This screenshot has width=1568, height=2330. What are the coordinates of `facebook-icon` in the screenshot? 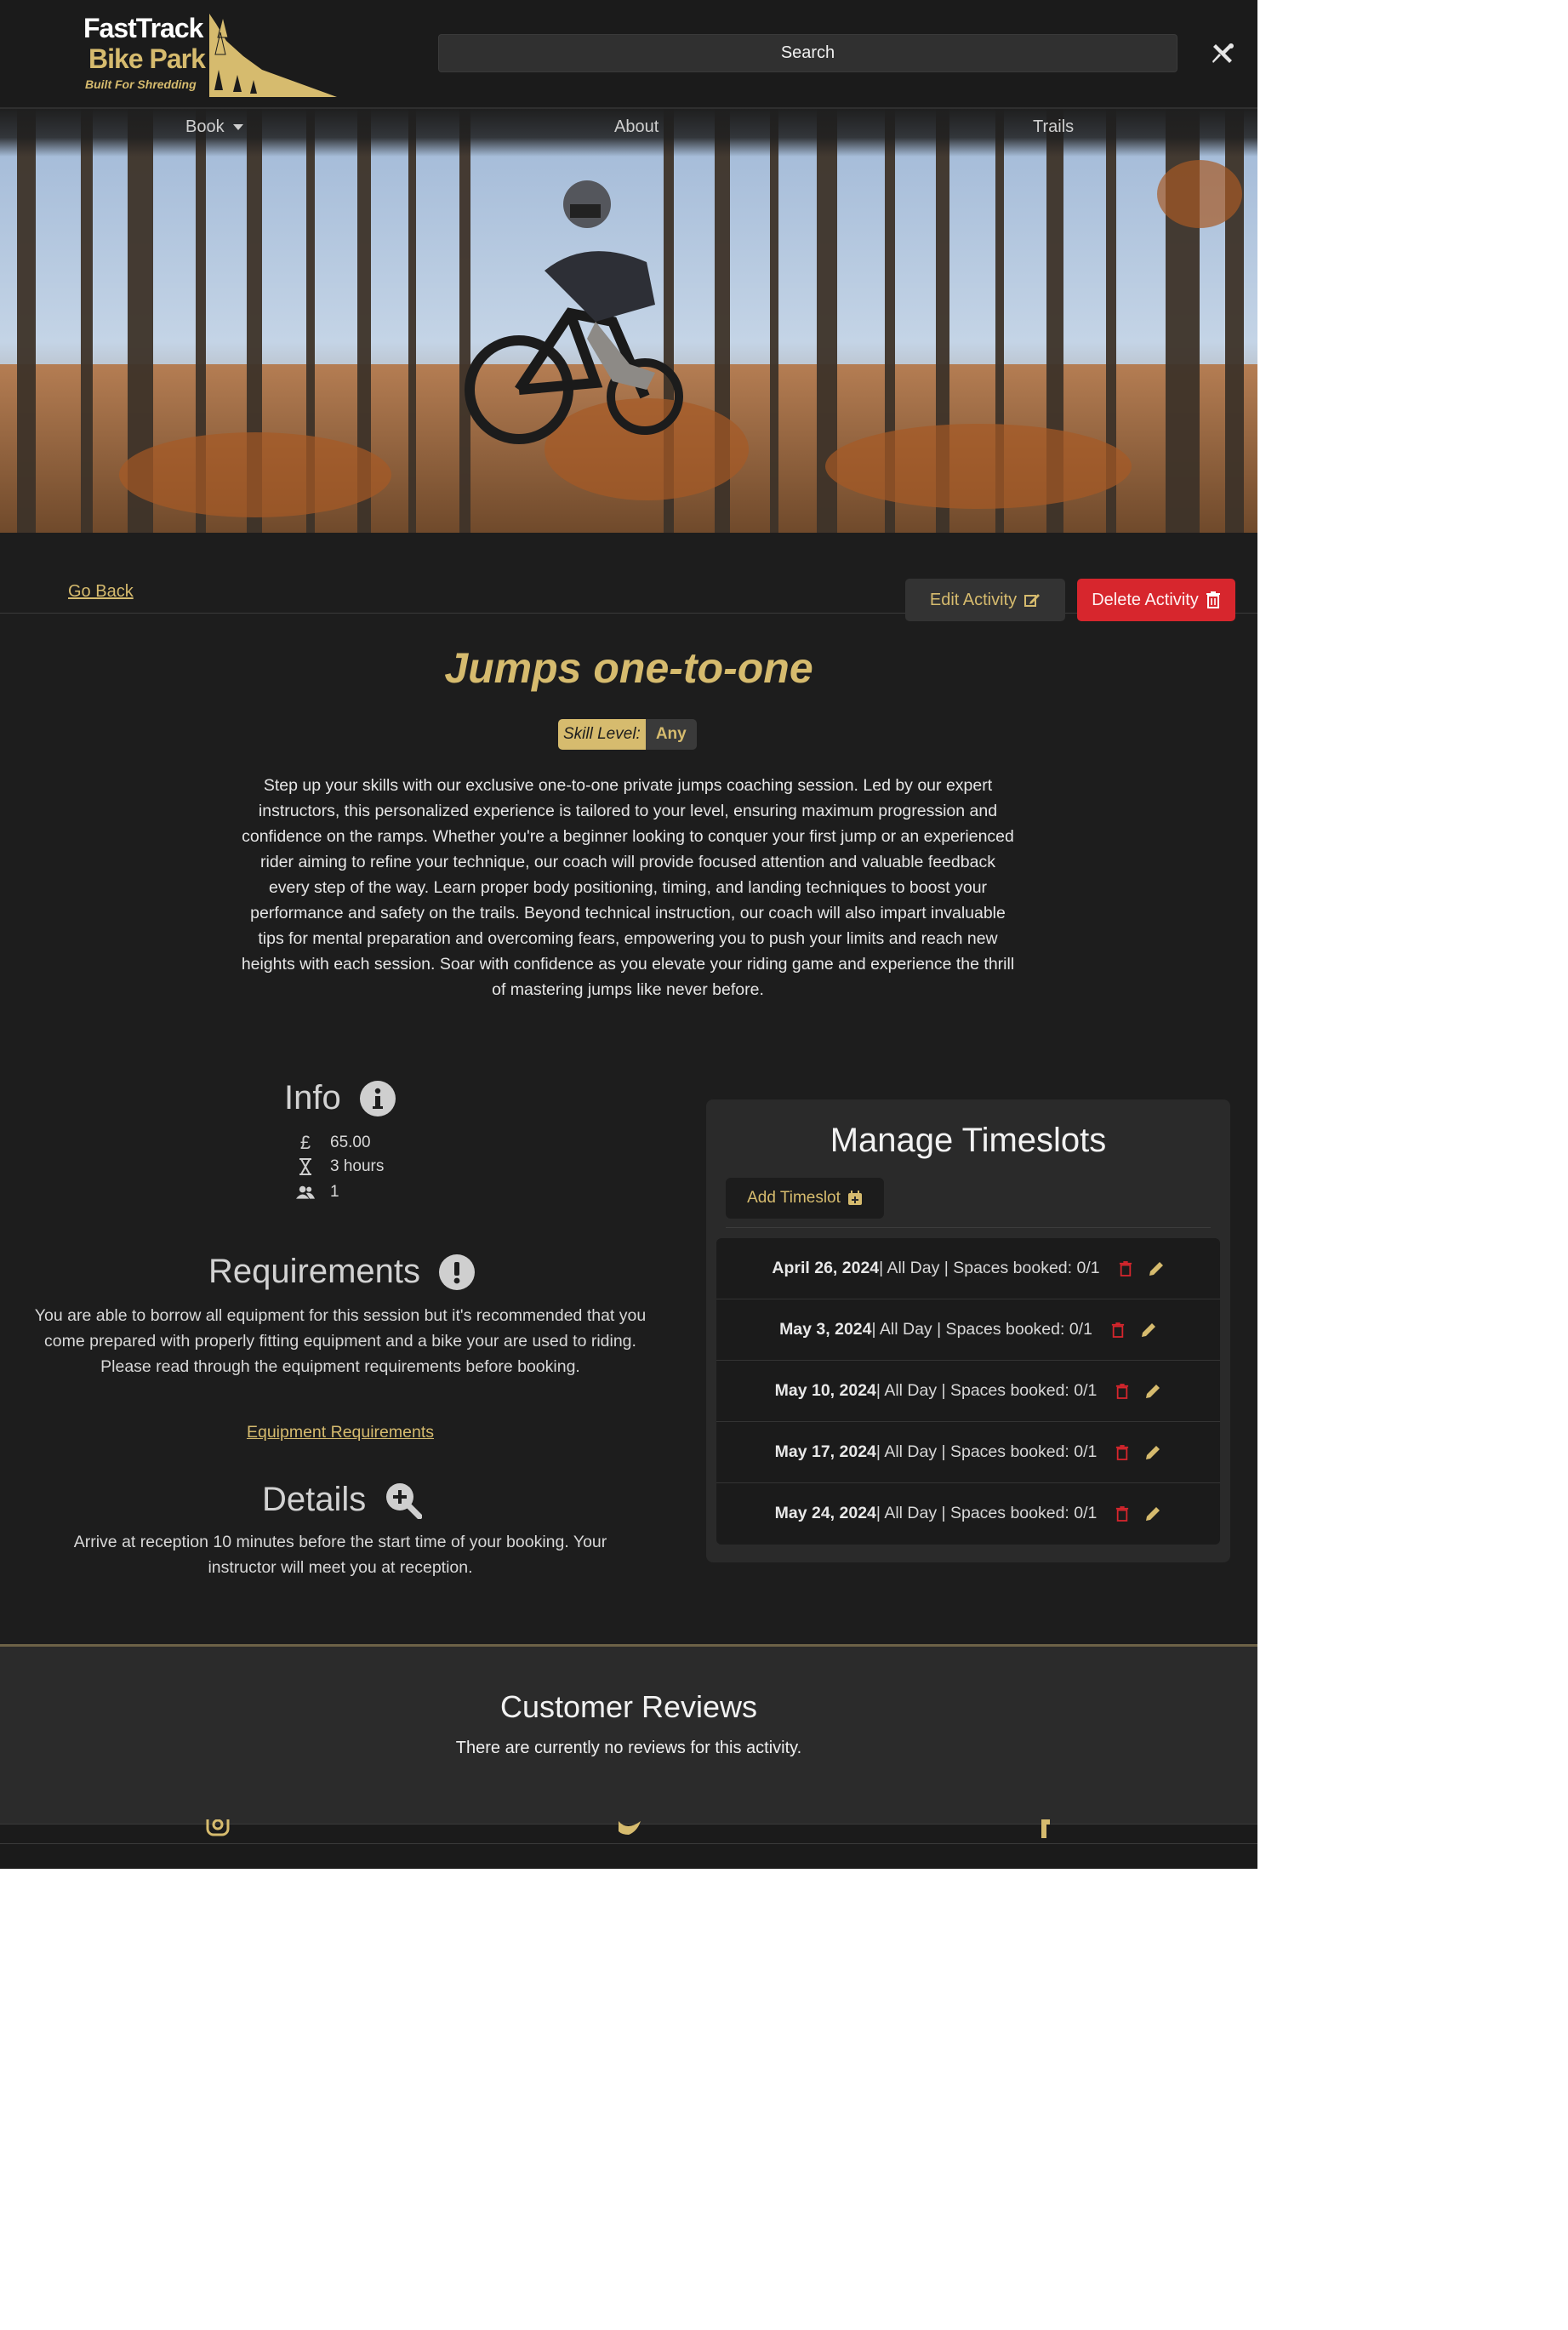 It's located at (1044, 1828).